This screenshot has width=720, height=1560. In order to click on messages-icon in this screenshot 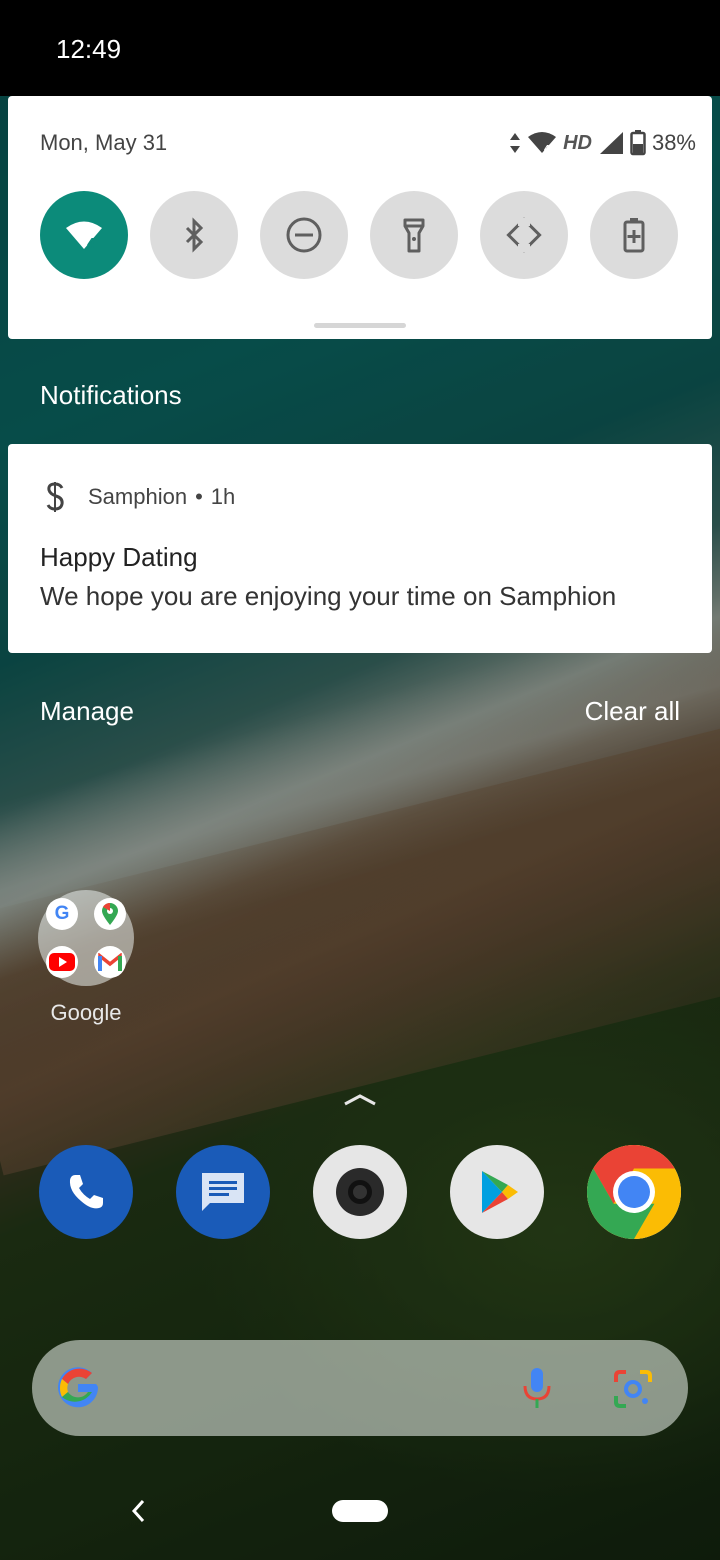, I will do `click(223, 1192)`.